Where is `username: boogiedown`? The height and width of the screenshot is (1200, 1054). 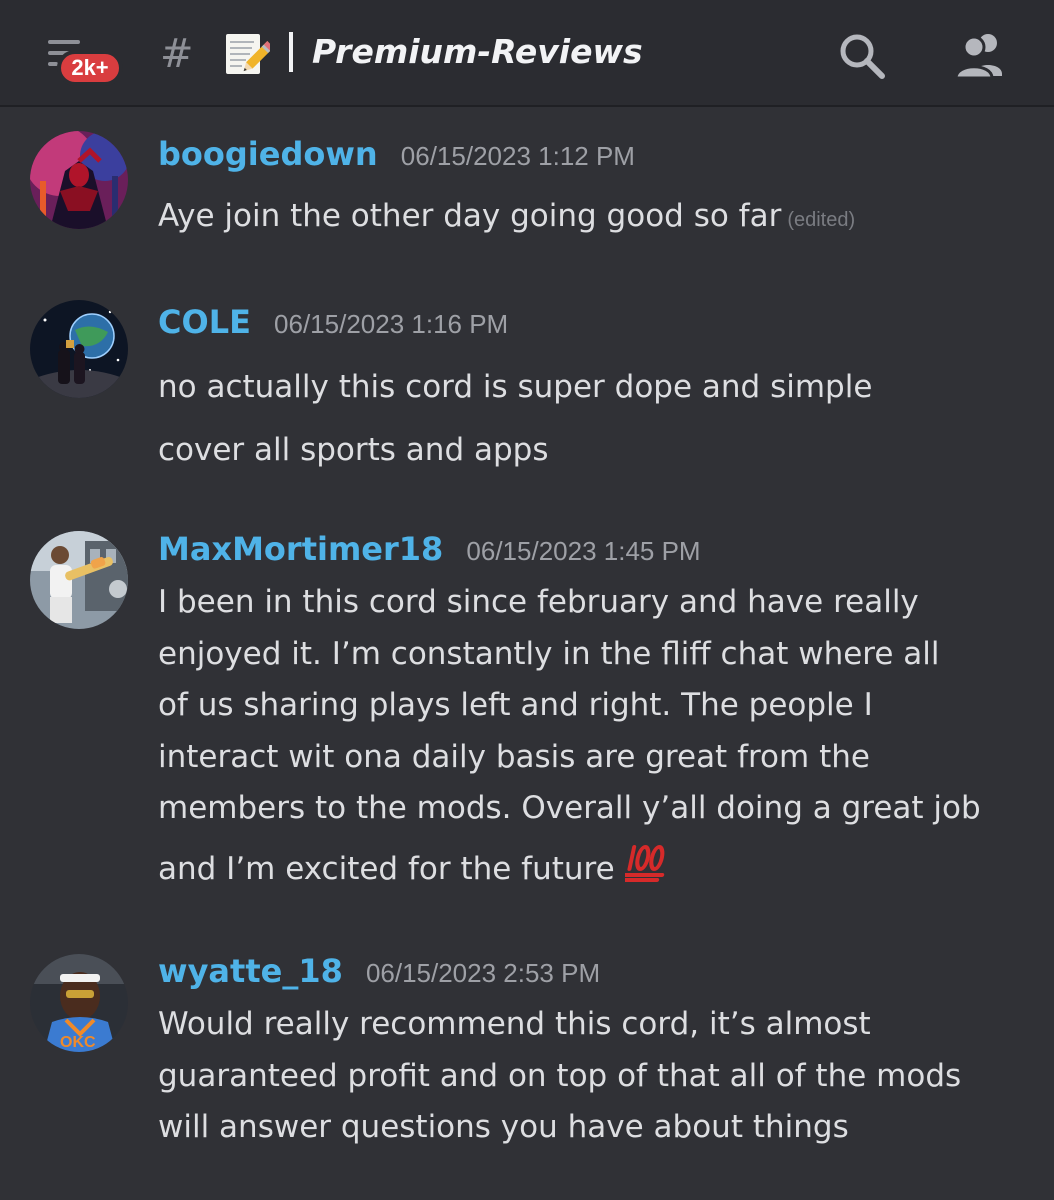 username: boogiedown is located at coordinates (268, 154).